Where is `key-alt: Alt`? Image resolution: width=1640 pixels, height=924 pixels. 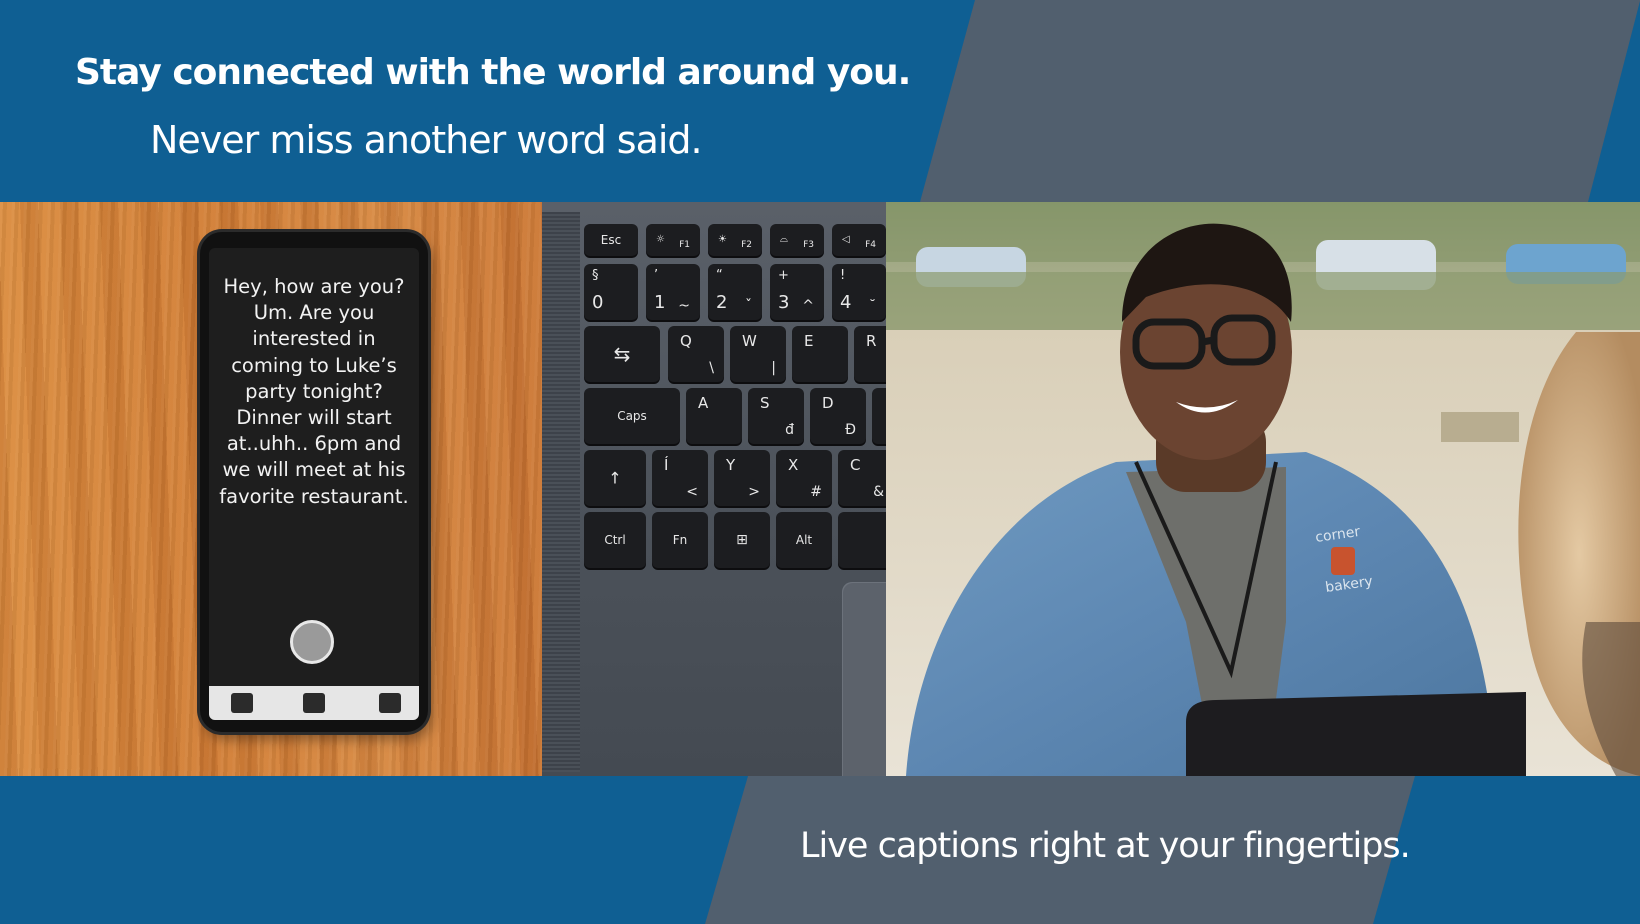
key-alt: Alt is located at coordinates (804, 540).